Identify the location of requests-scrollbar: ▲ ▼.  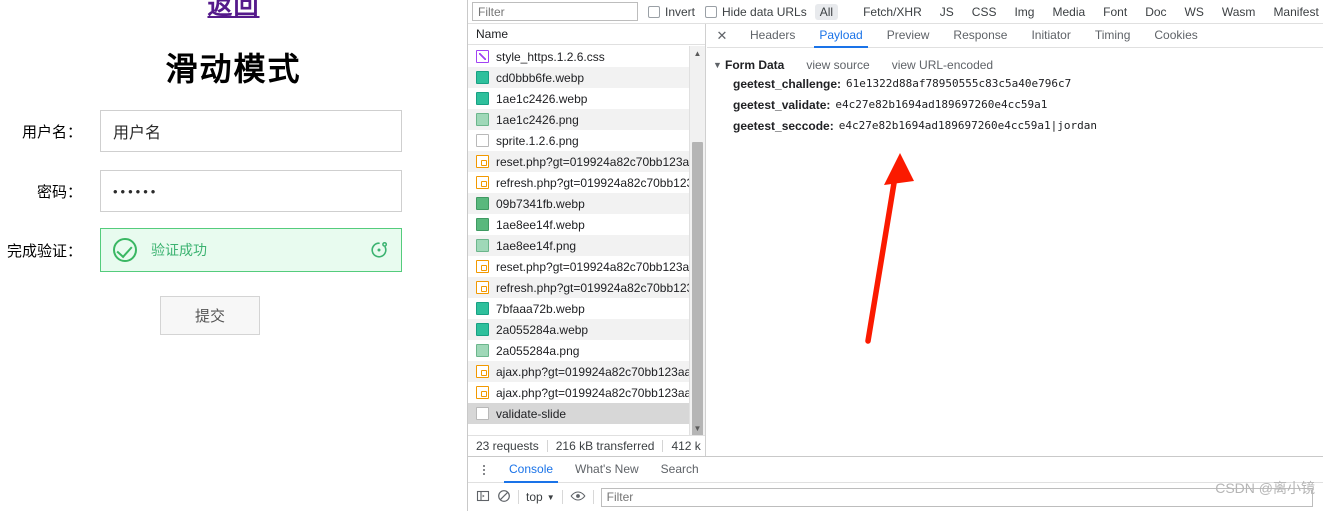
(697, 244).